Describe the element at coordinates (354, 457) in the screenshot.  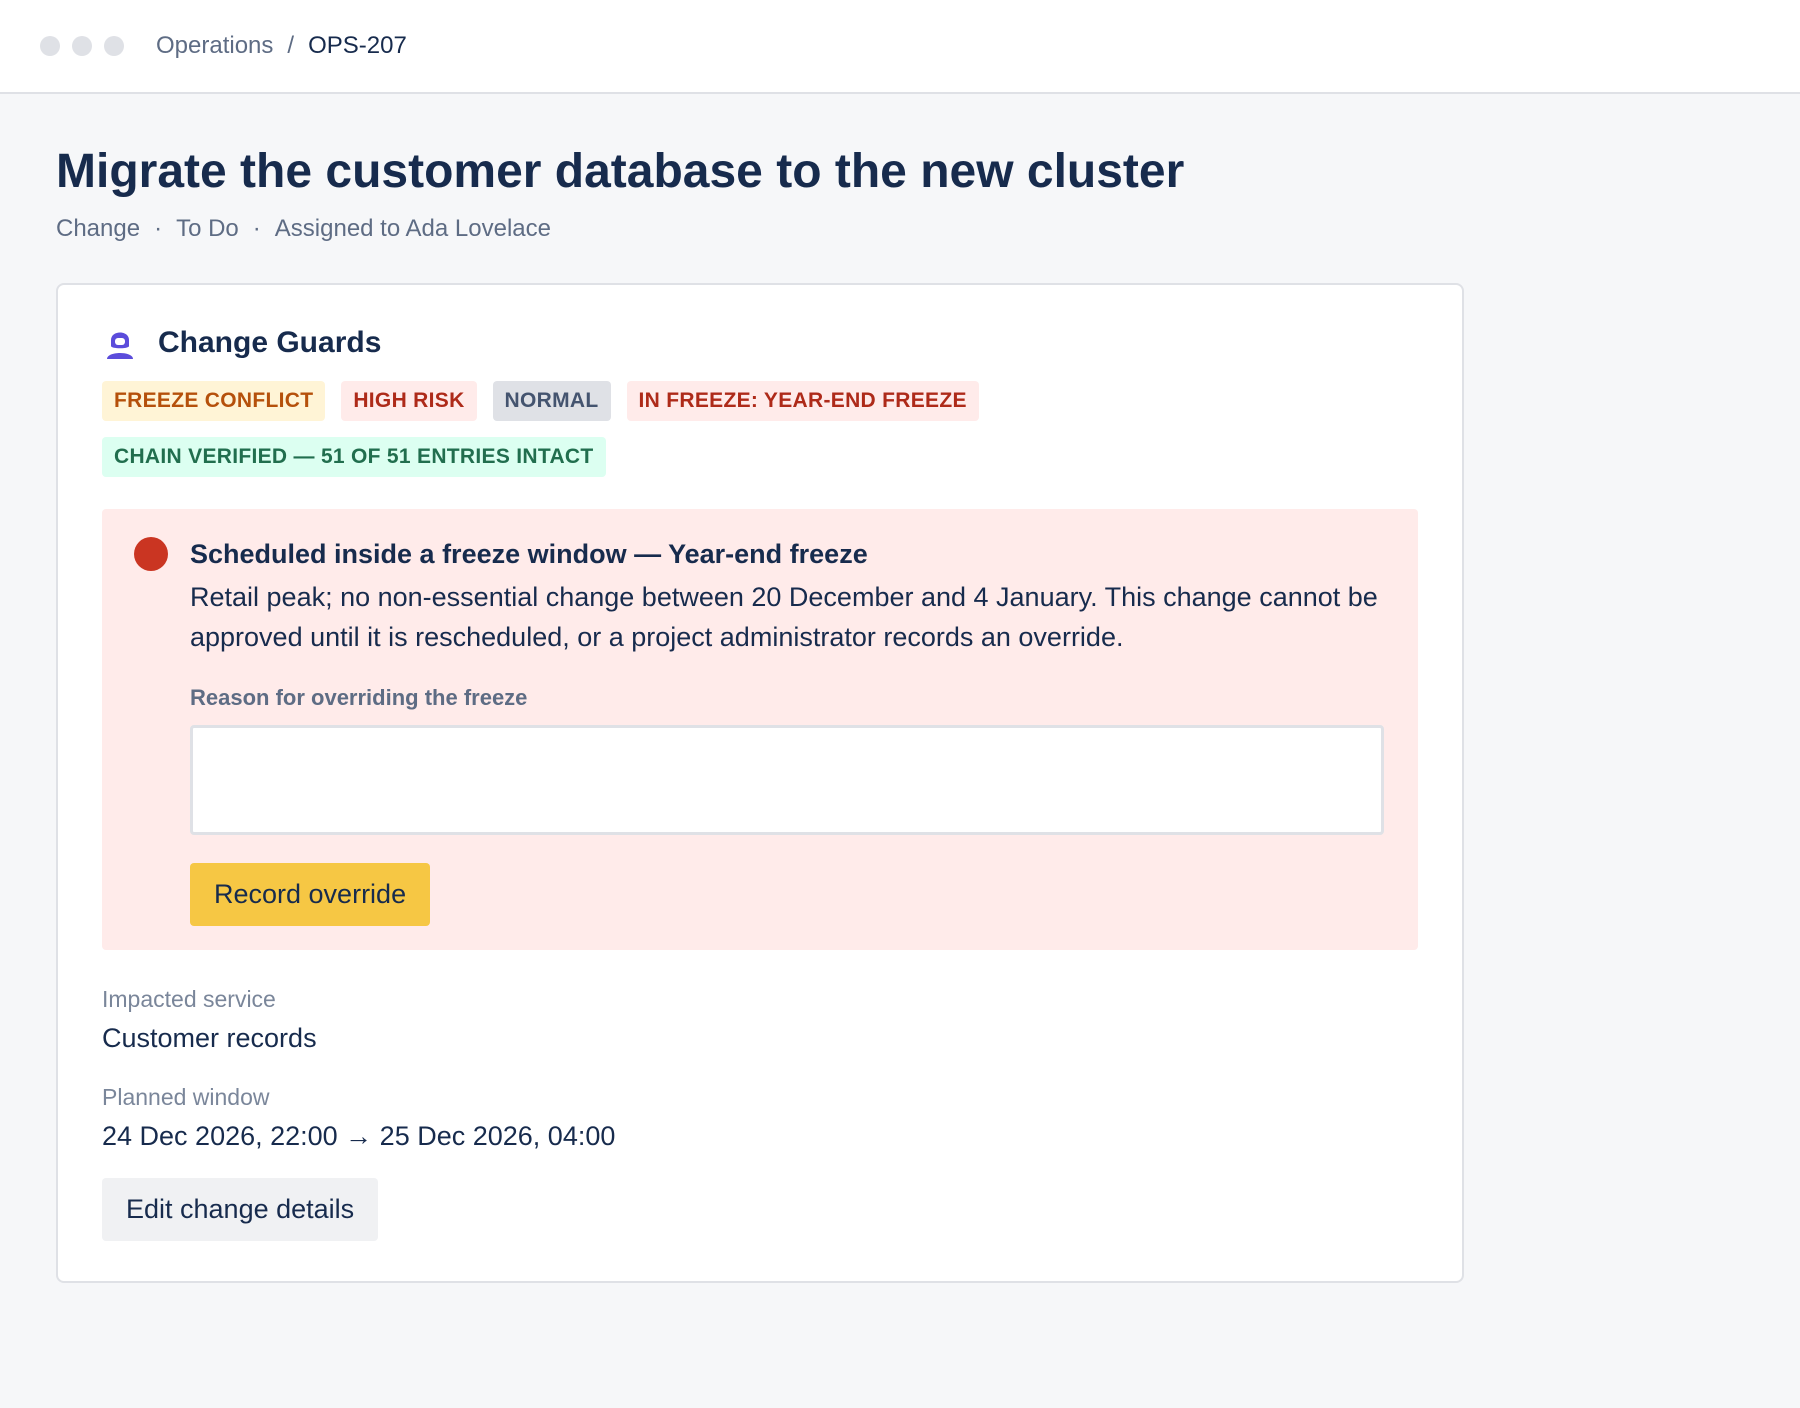
I see `status-badge: CHAIN VERIFIED — 51 OF 51 ENTRIES INTACT` at that location.